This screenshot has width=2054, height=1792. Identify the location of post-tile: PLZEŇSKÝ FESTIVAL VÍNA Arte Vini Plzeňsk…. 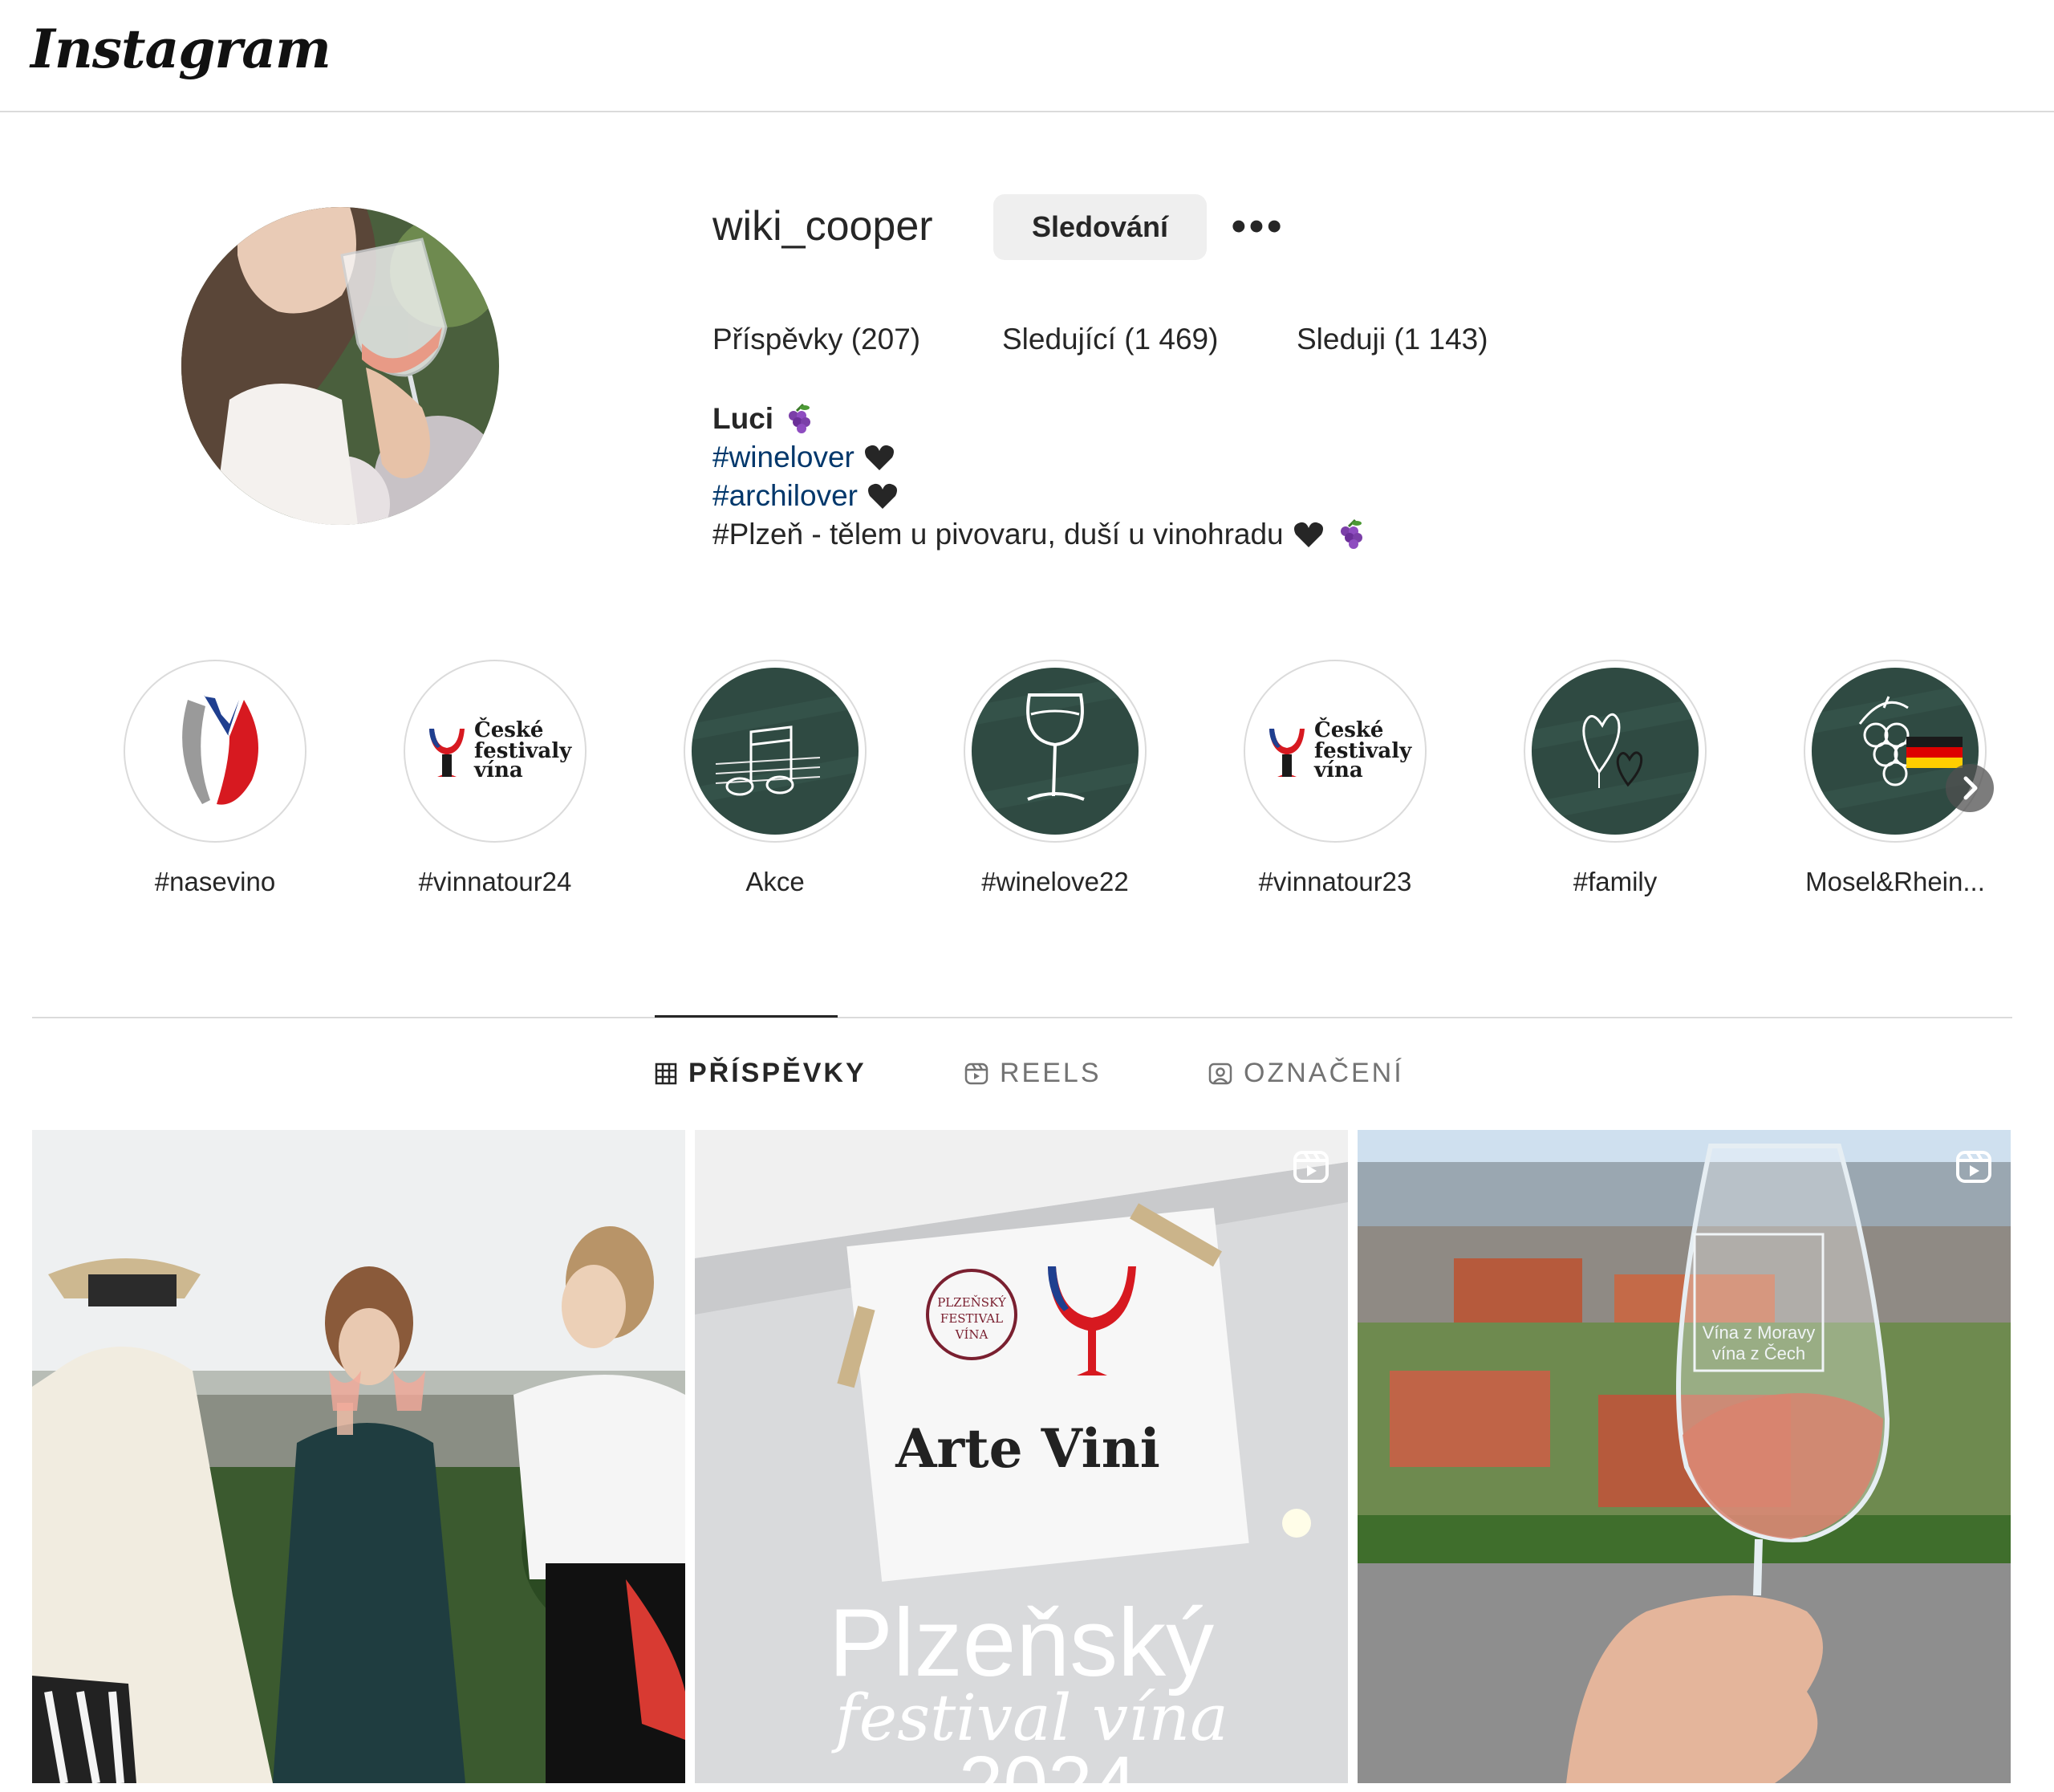
(1021, 1456).